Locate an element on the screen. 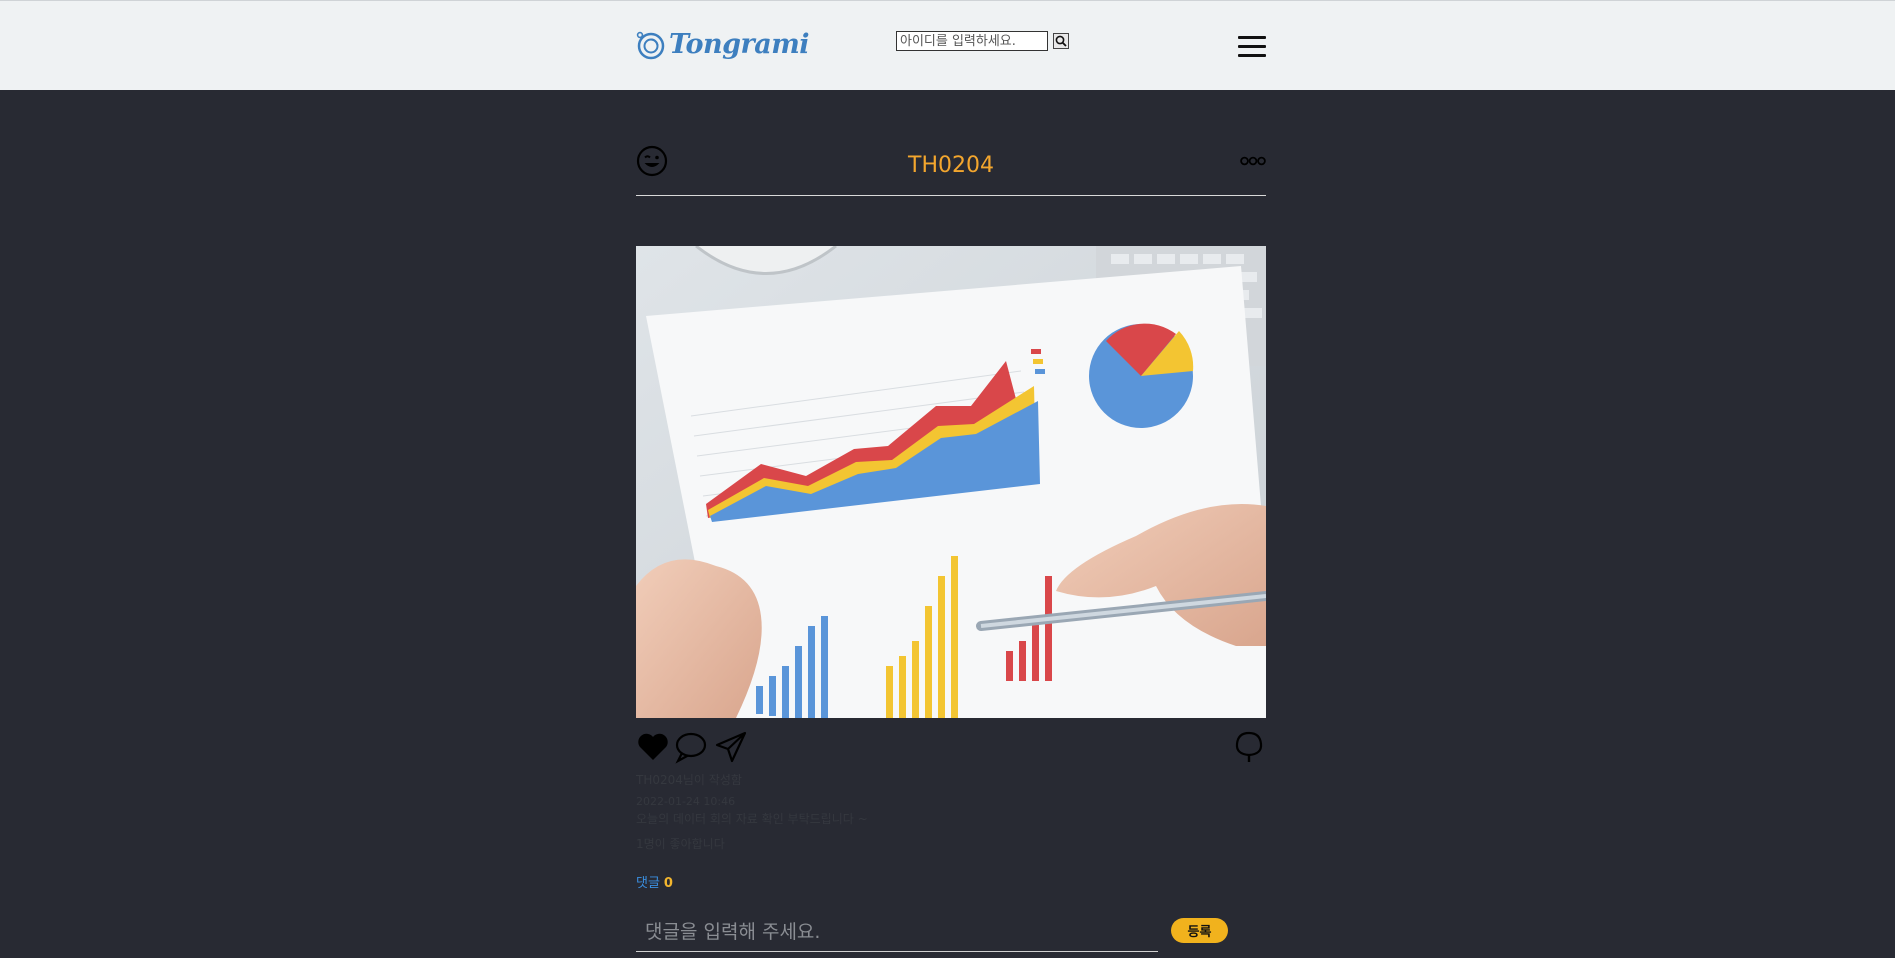 The image size is (1895, 958). search-button is located at coordinates (1061, 41).